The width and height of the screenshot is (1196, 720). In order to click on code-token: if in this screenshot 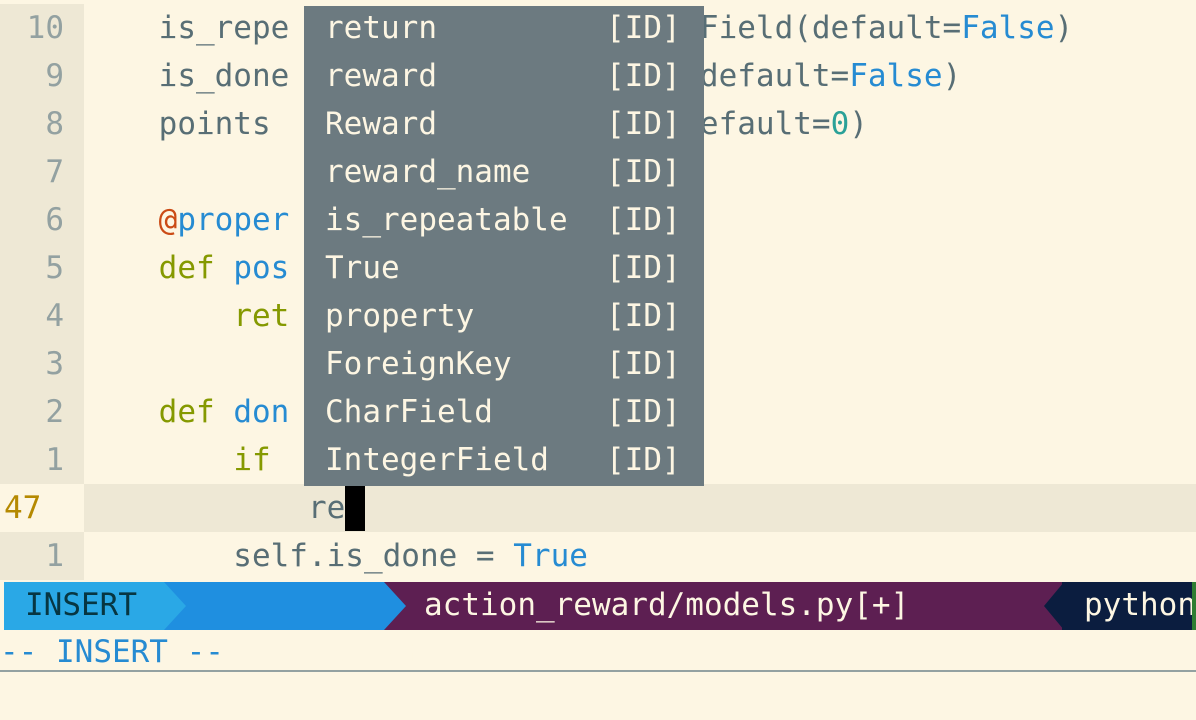, I will do `click(252, 460)`.